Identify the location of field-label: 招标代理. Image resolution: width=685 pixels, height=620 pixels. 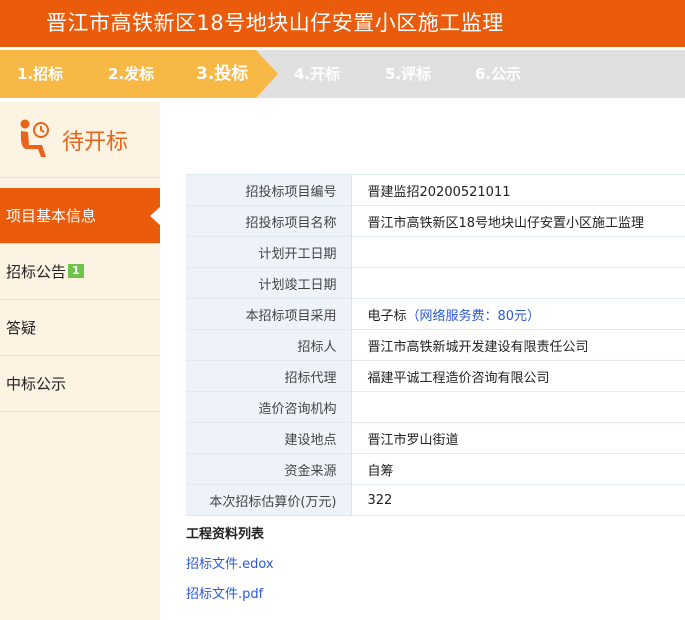
(269, 376).